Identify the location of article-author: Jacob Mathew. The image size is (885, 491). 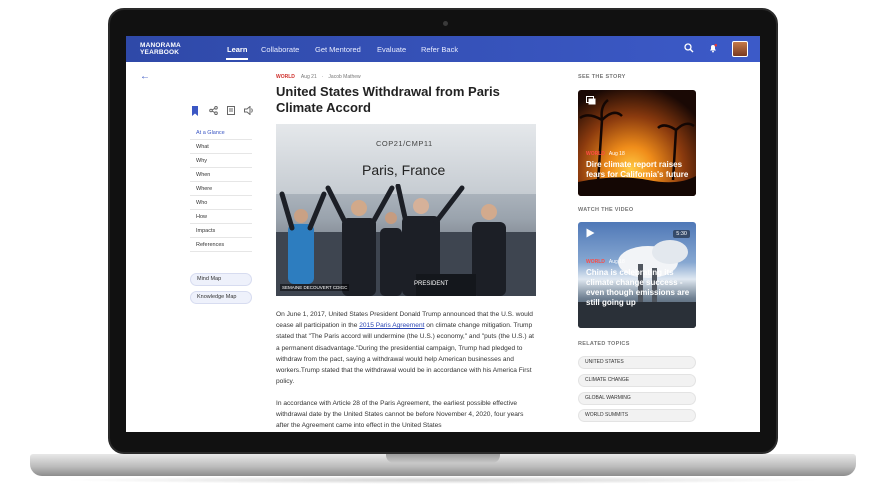
(344, 77).